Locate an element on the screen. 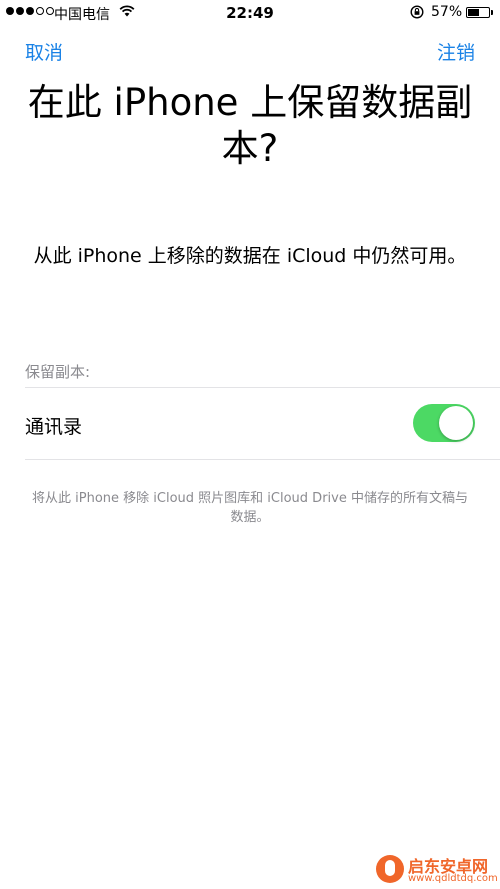 This screenshot has width=500, height=889. page-subtitle: 从此 iPhone 上移除的数据在 iCloud 中仍然可用。 is located at coordinates (250, 256).